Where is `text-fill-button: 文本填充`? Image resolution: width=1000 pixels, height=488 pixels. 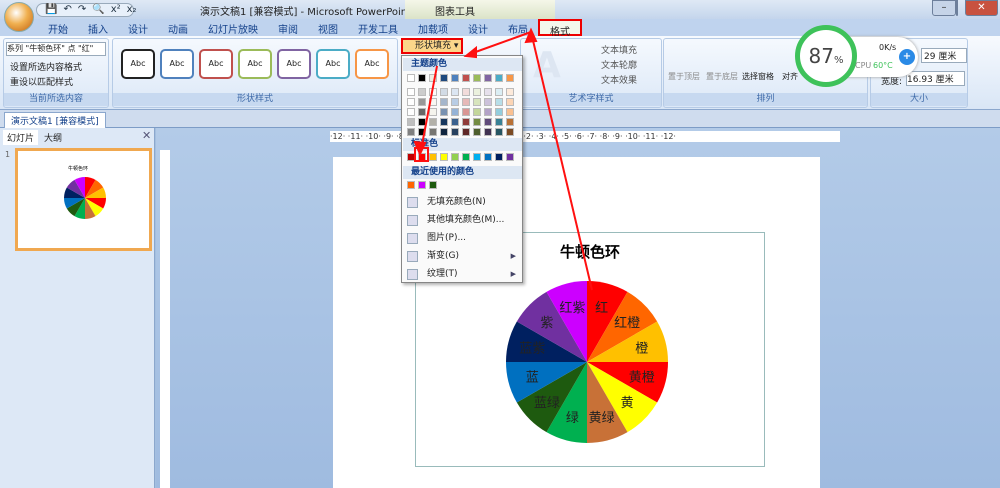
text-fill-button: 文本填充 is located at coordinates (619, 49).